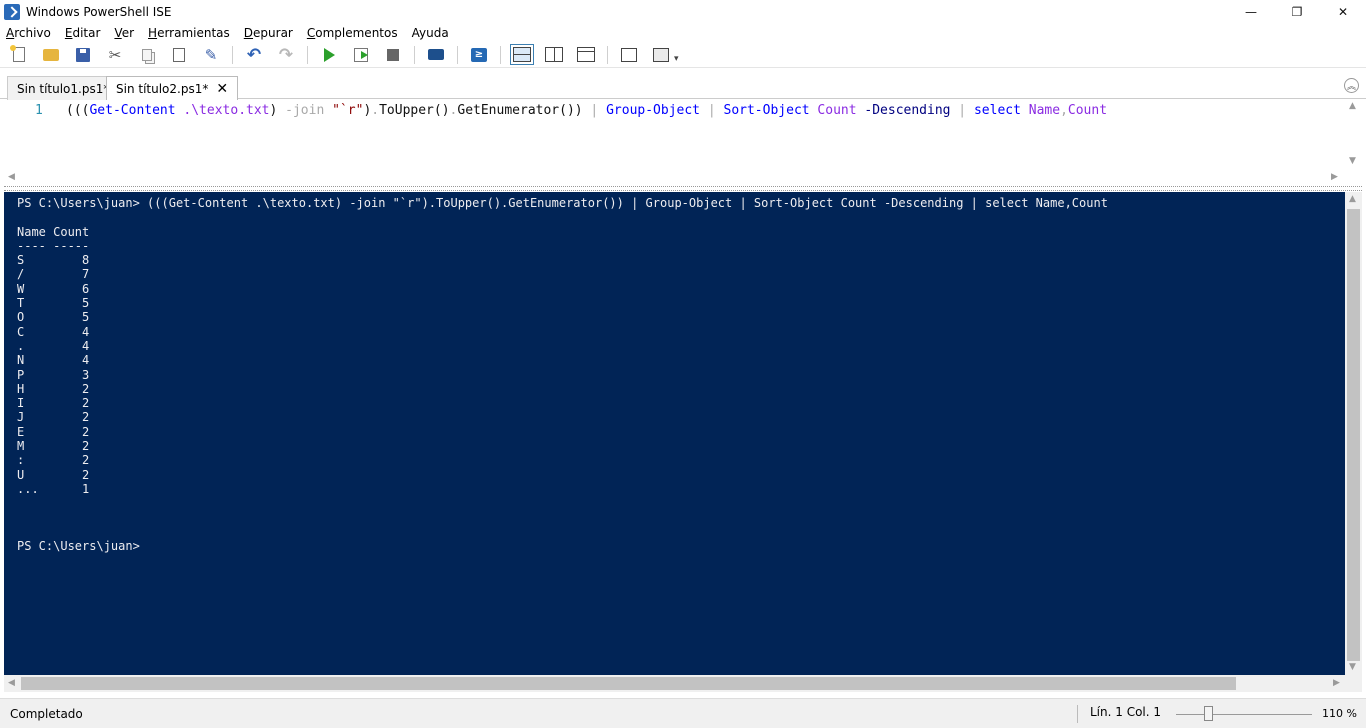  What do you see at coordinates (430, 33) in the screenshot?
I see `menu-ayuda: Ayuda` at bounding box center [430, 33].